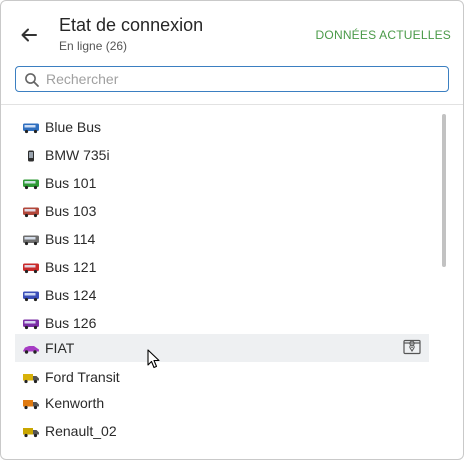 This screenshot has height=460, width=464. I want to click on search-box, so click(232, 79).